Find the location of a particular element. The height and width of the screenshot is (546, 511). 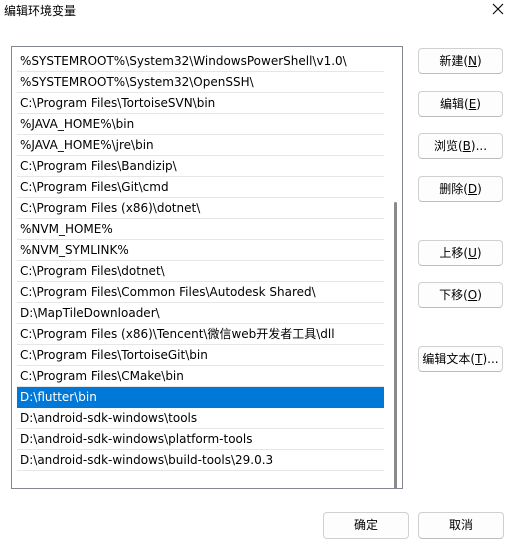

edit-button-label: 编辑( is located at coordinates (454, 104).